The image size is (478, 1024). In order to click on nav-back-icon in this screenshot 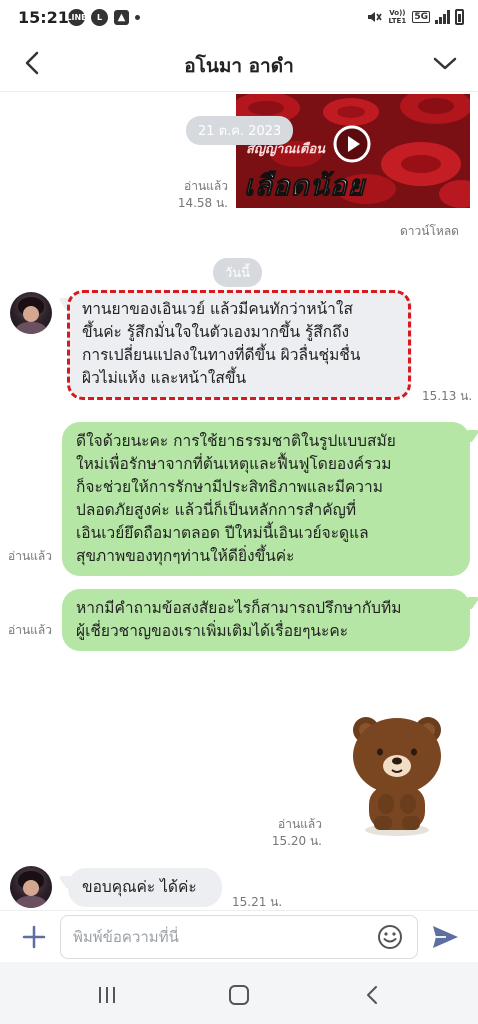, I will do `click(373, 995)`.